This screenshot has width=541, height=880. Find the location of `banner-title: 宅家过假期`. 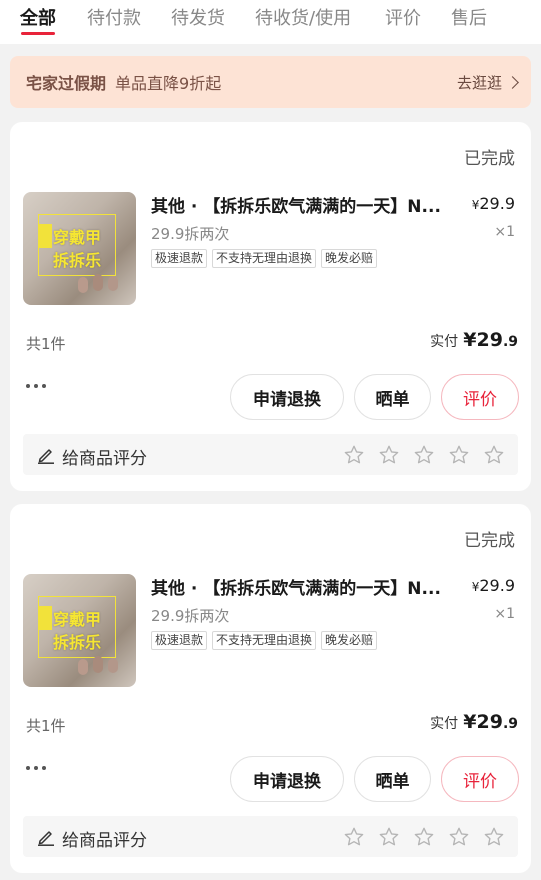

banner-title: 宅家过假期 is located at coordinates (66, 83).